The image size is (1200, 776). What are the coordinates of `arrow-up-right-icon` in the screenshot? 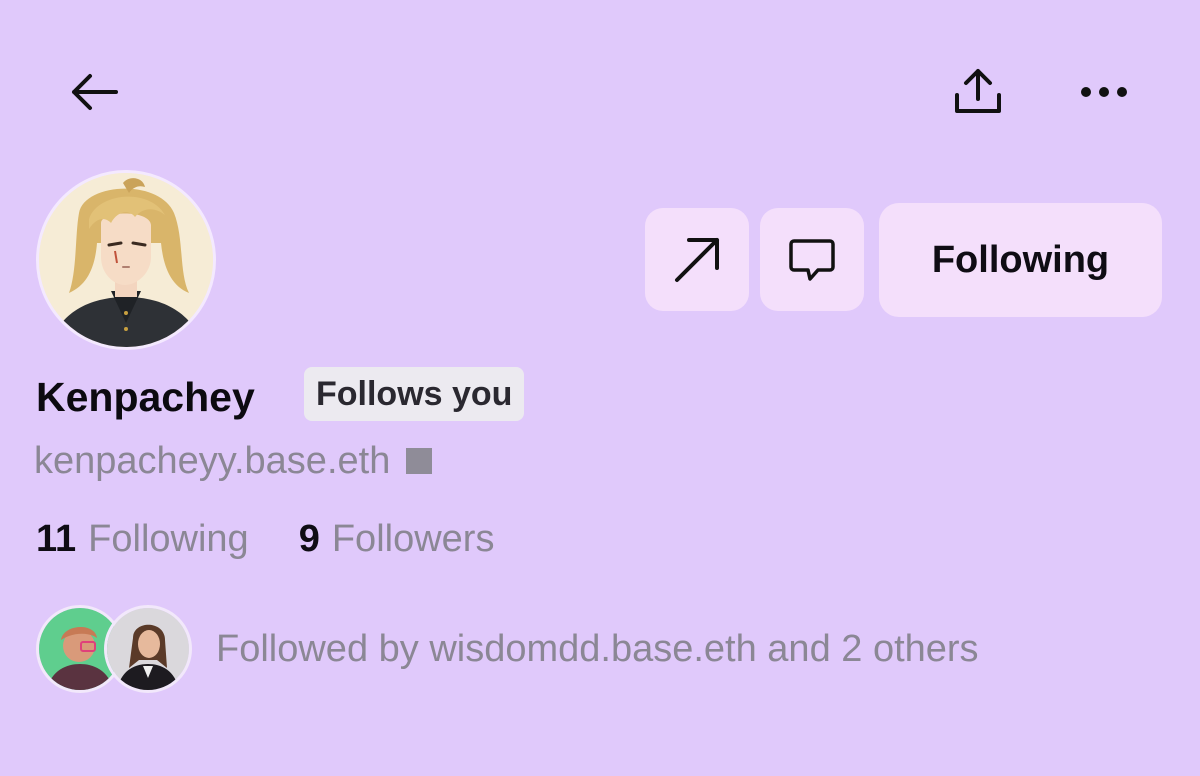 It's located at (697, 259).